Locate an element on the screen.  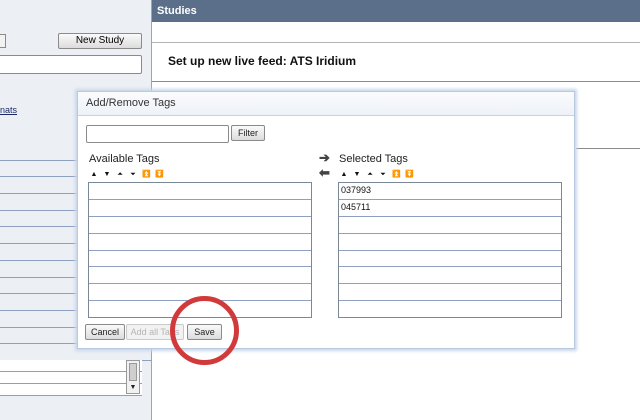
formats-link: nats is located at coordinates (8, 110).